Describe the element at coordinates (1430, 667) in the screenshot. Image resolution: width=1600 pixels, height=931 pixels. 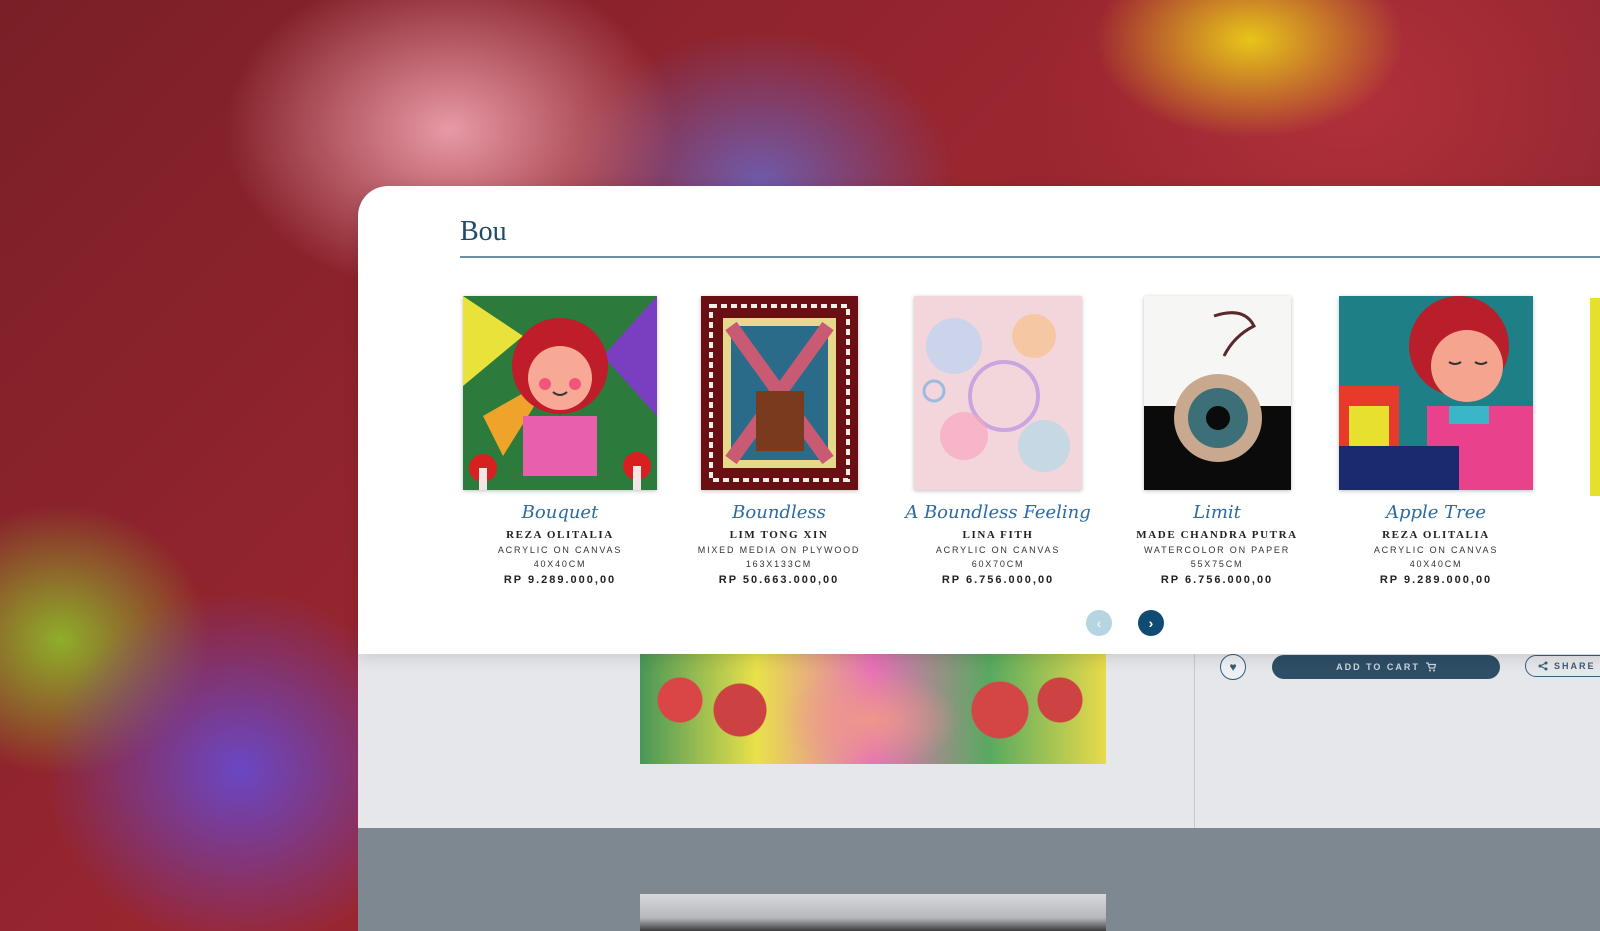
I see `cart-icon` at that location.